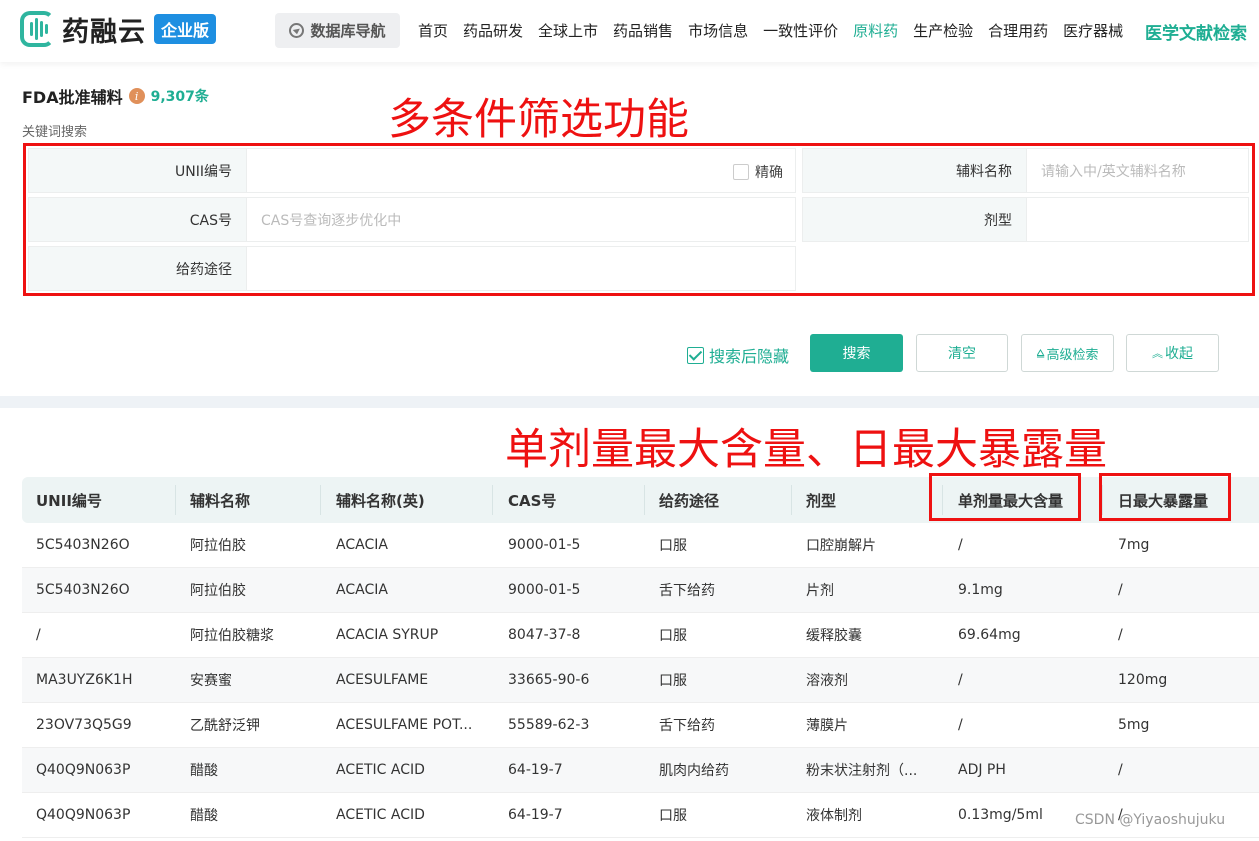 This screenshot has width=1259, height=841. I want to click on cell-excipient-name-en: ACACIA SYRUP, so click(387, 635).